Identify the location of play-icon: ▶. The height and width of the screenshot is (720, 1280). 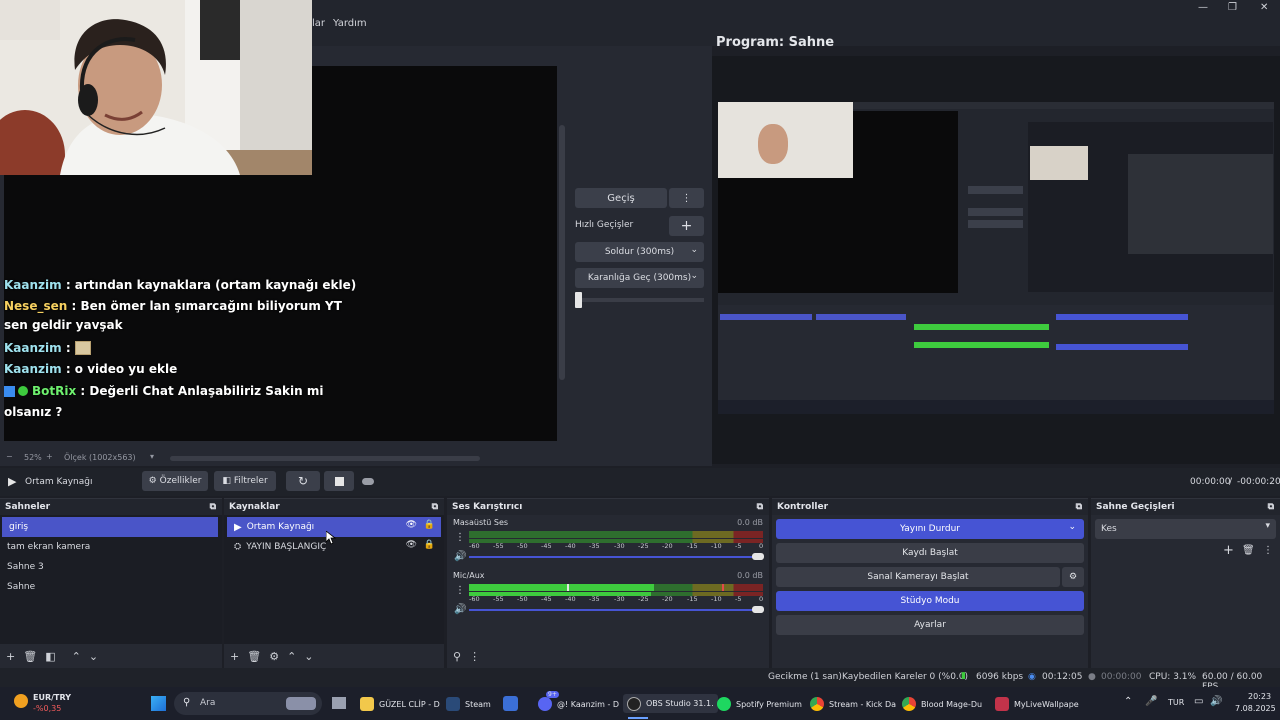
(12, 481).